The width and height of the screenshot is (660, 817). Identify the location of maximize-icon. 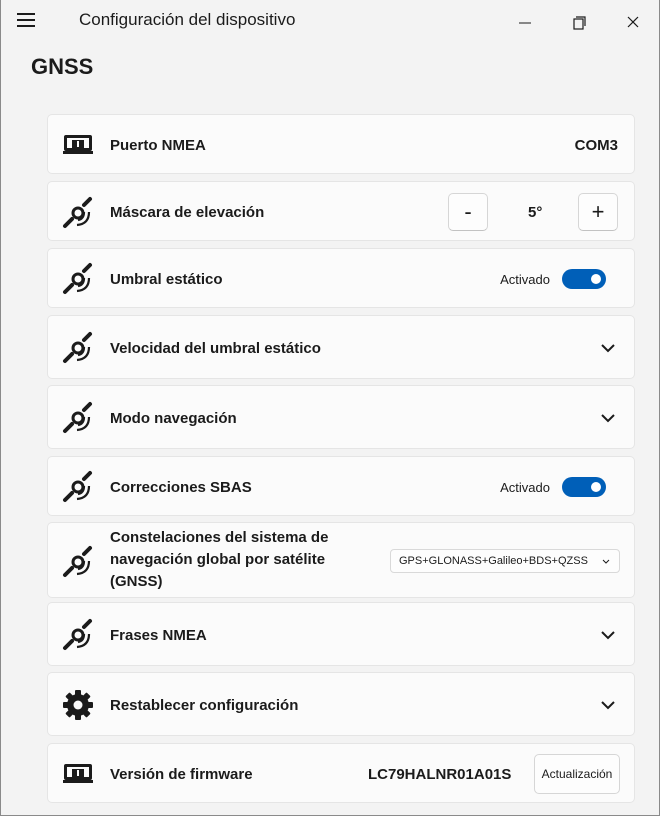
(579, 23).